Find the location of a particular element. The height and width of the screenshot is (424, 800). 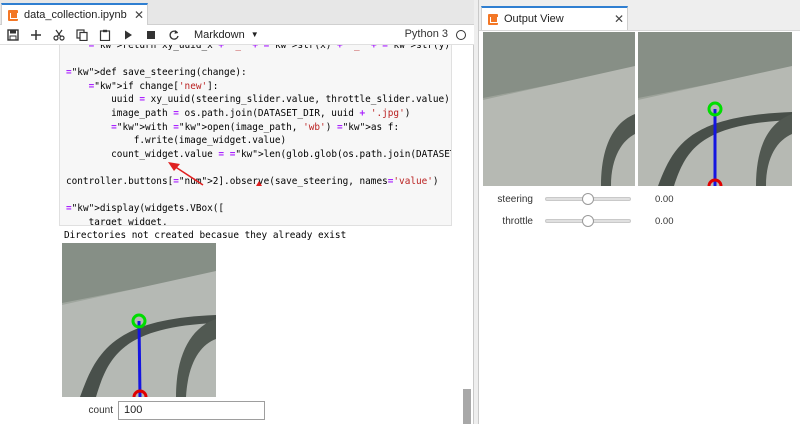

annotation-marker is located at coordinates (259, 183).